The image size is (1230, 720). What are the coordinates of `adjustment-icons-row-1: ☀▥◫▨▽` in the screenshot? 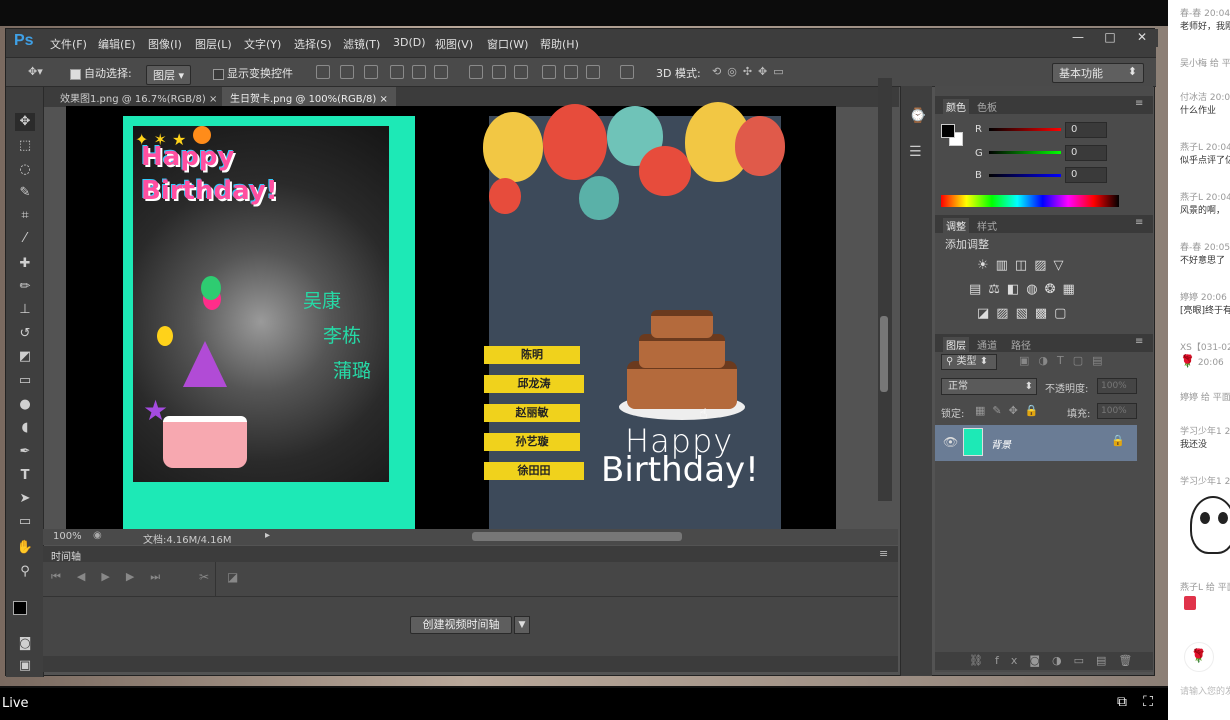 It's located at (1024, 265).